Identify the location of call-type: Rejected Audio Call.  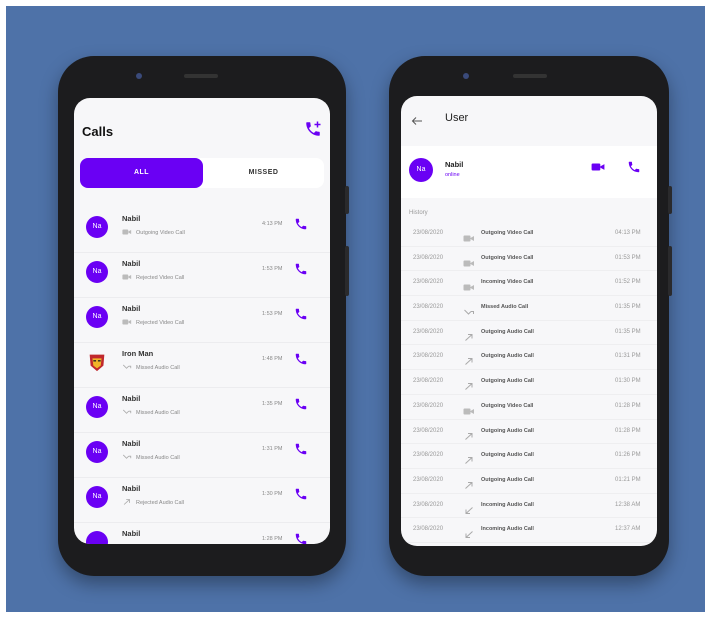
(153, 503).